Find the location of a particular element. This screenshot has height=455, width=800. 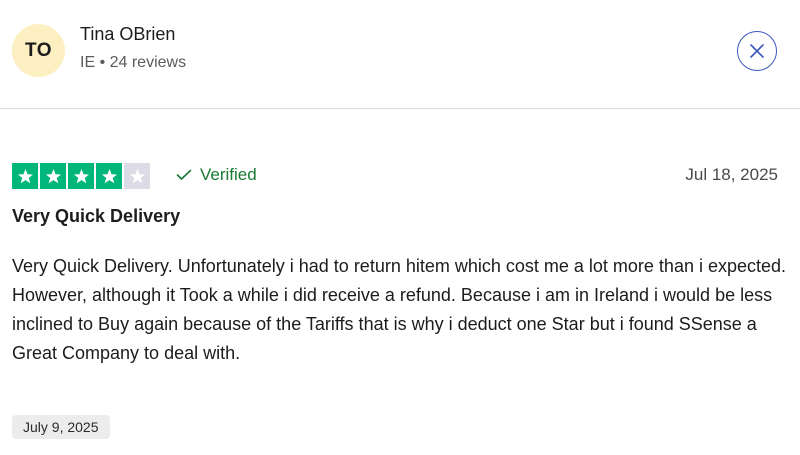

reviewer-name: Tina OBrien is located at coordinates (127, 34).